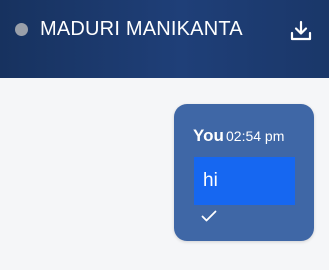 Image resolution: width=329 pixels, height=270 pixels. I want to click on contact-name: MADURI MANIKANTA, so click(141, 29).